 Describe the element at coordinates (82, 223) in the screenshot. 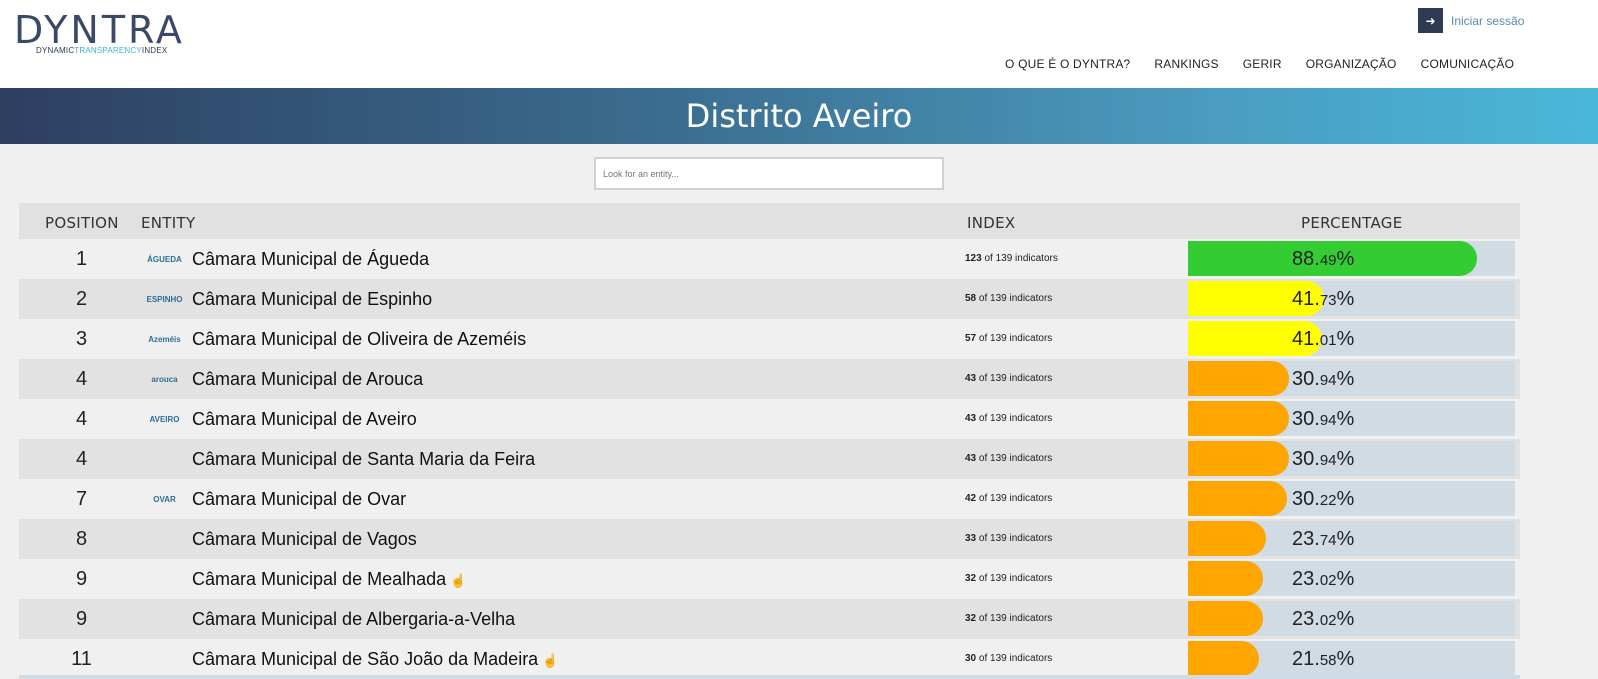

I see `header-position: POSITION` at that location.